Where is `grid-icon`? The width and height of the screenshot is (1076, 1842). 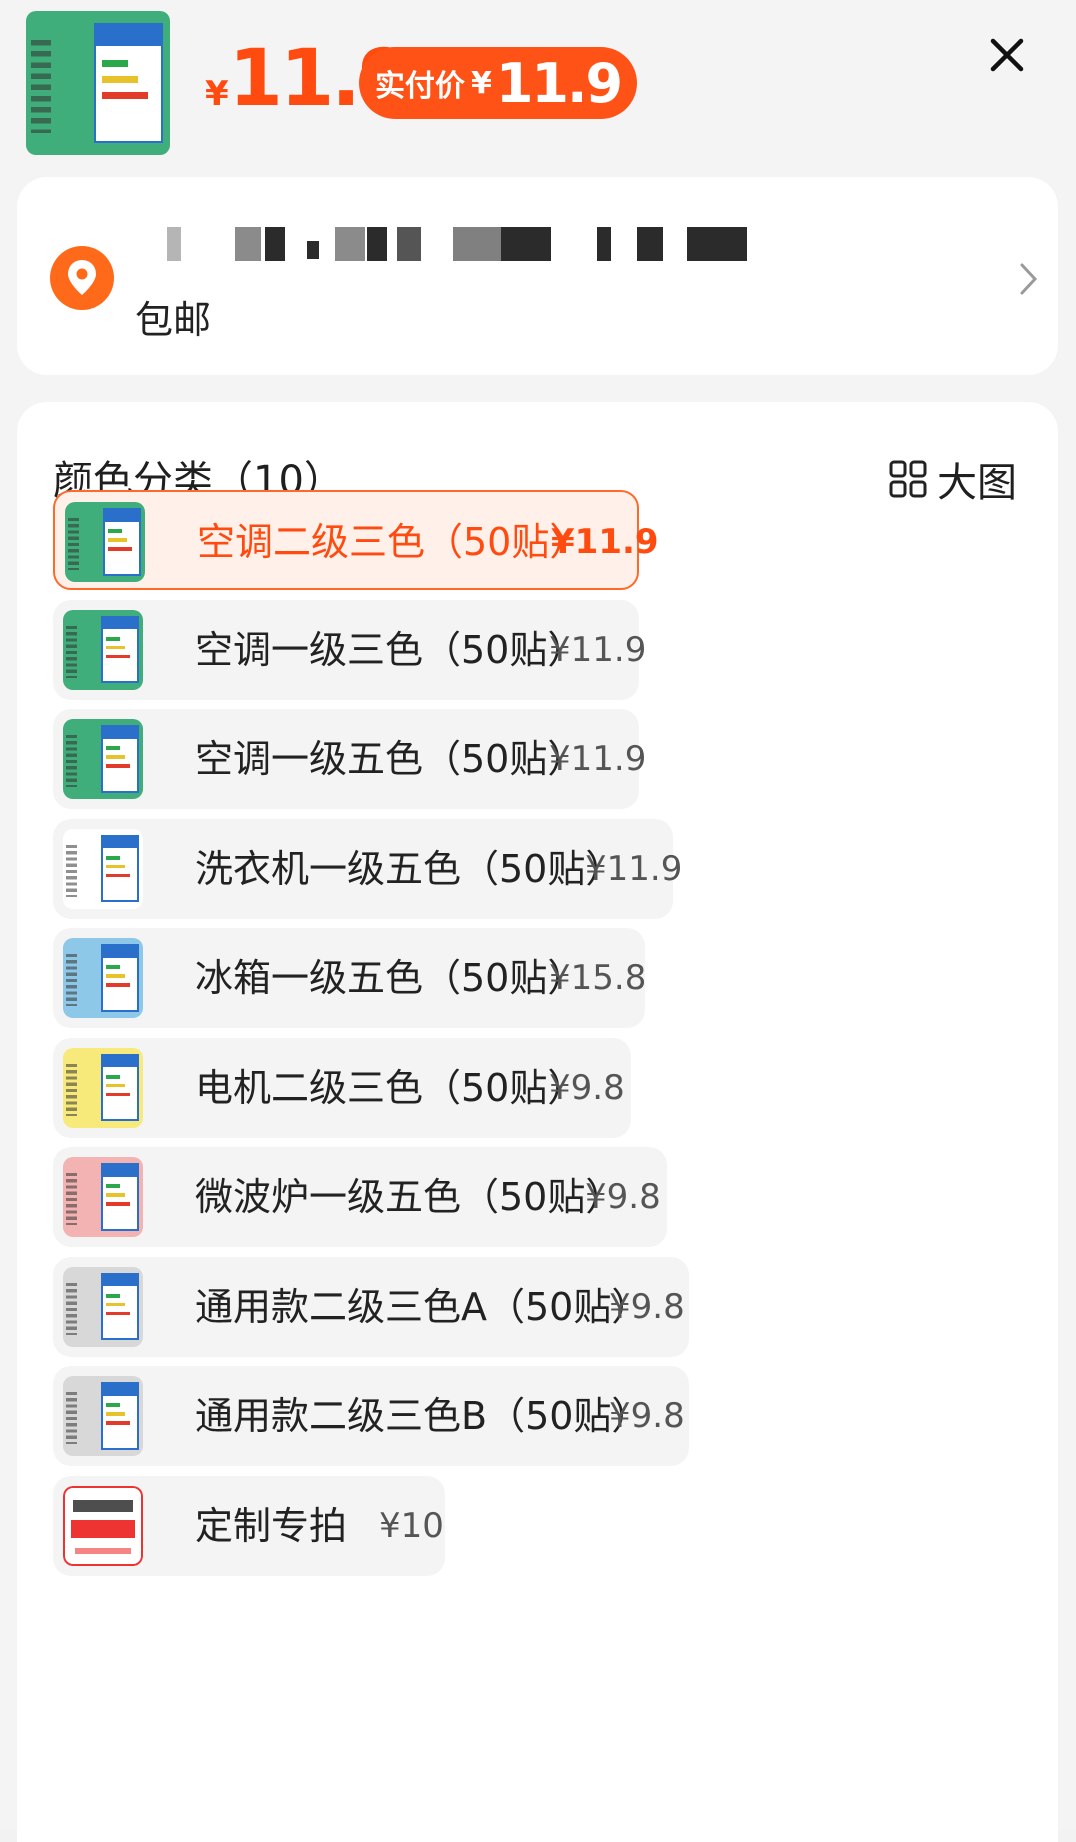 grid-icon is located at coordinates (908, 479).